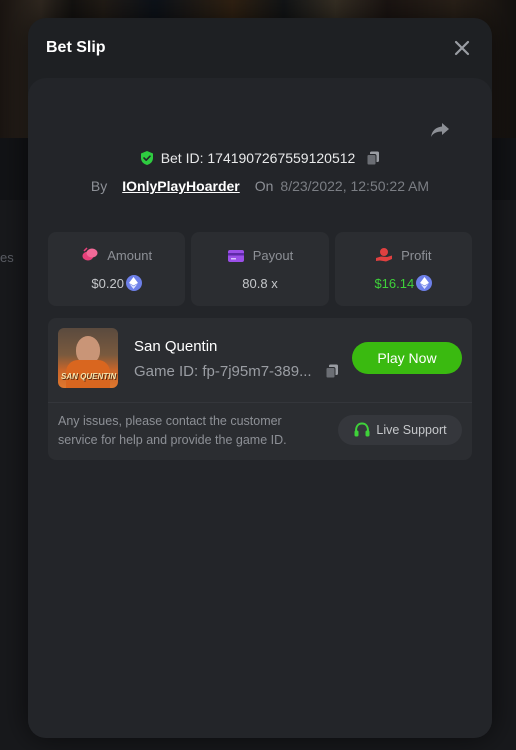  I want to click on bet-date: 8/23/2022, 12:50:22 AM, so click(355, 186).